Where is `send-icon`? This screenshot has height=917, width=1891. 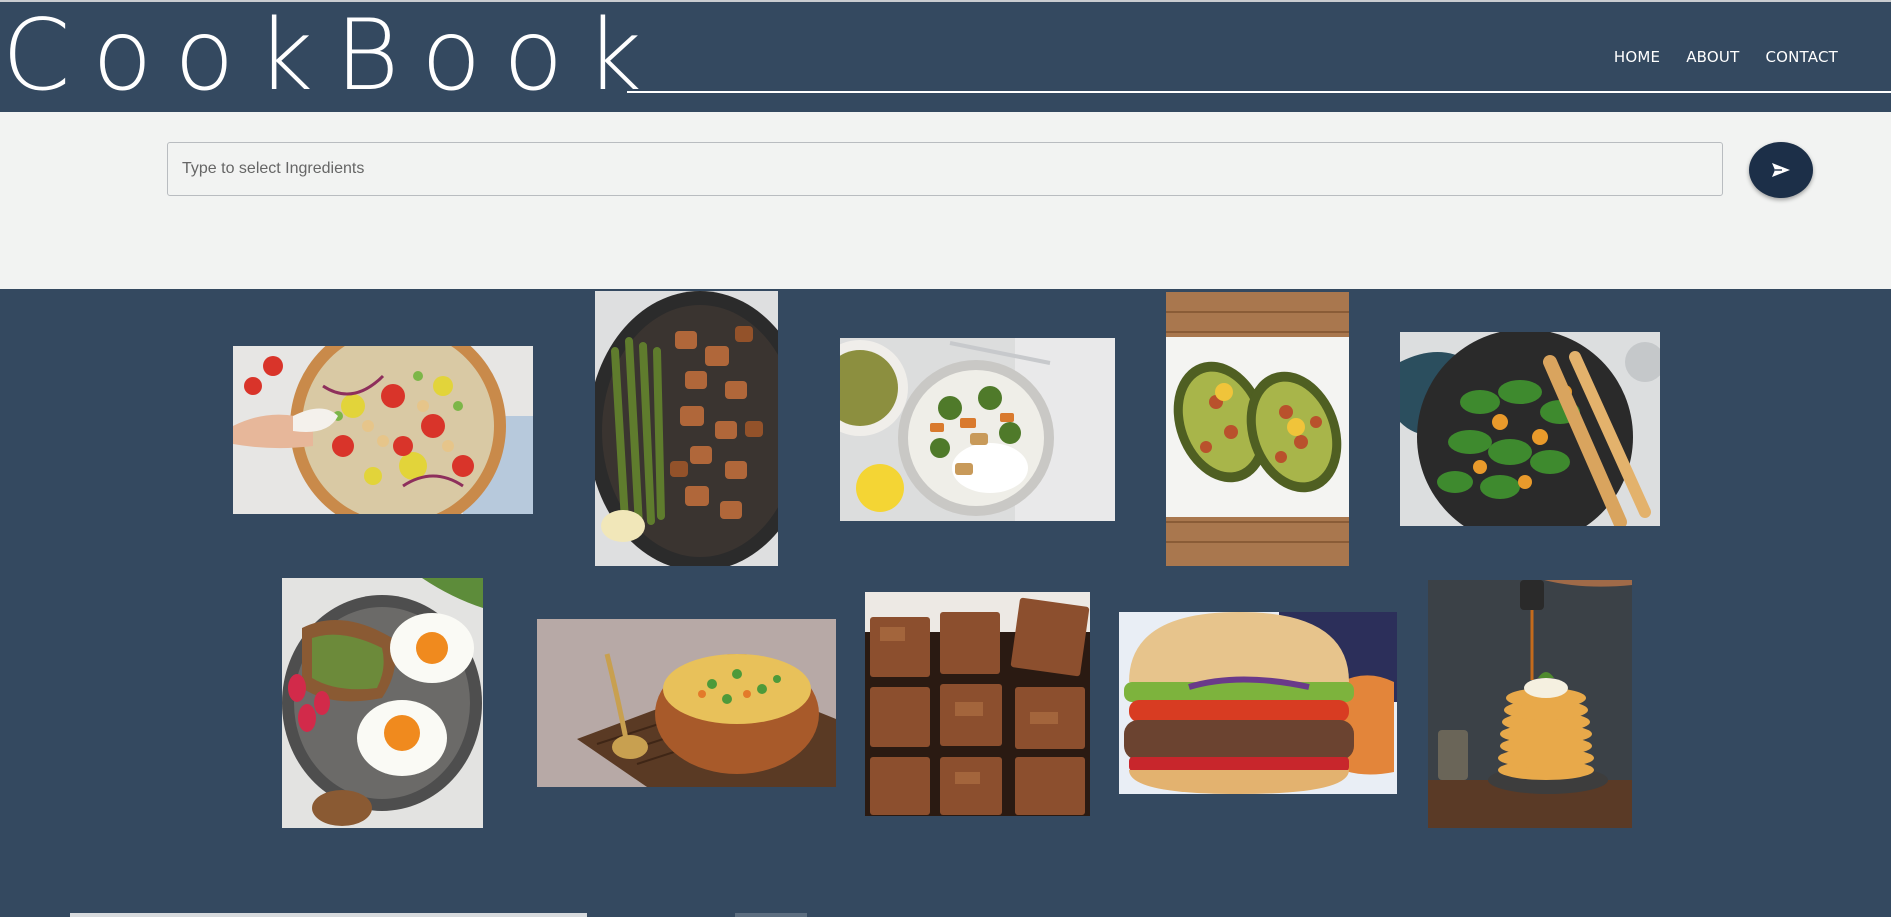
send-icon is located at coordinates (1781, 170).